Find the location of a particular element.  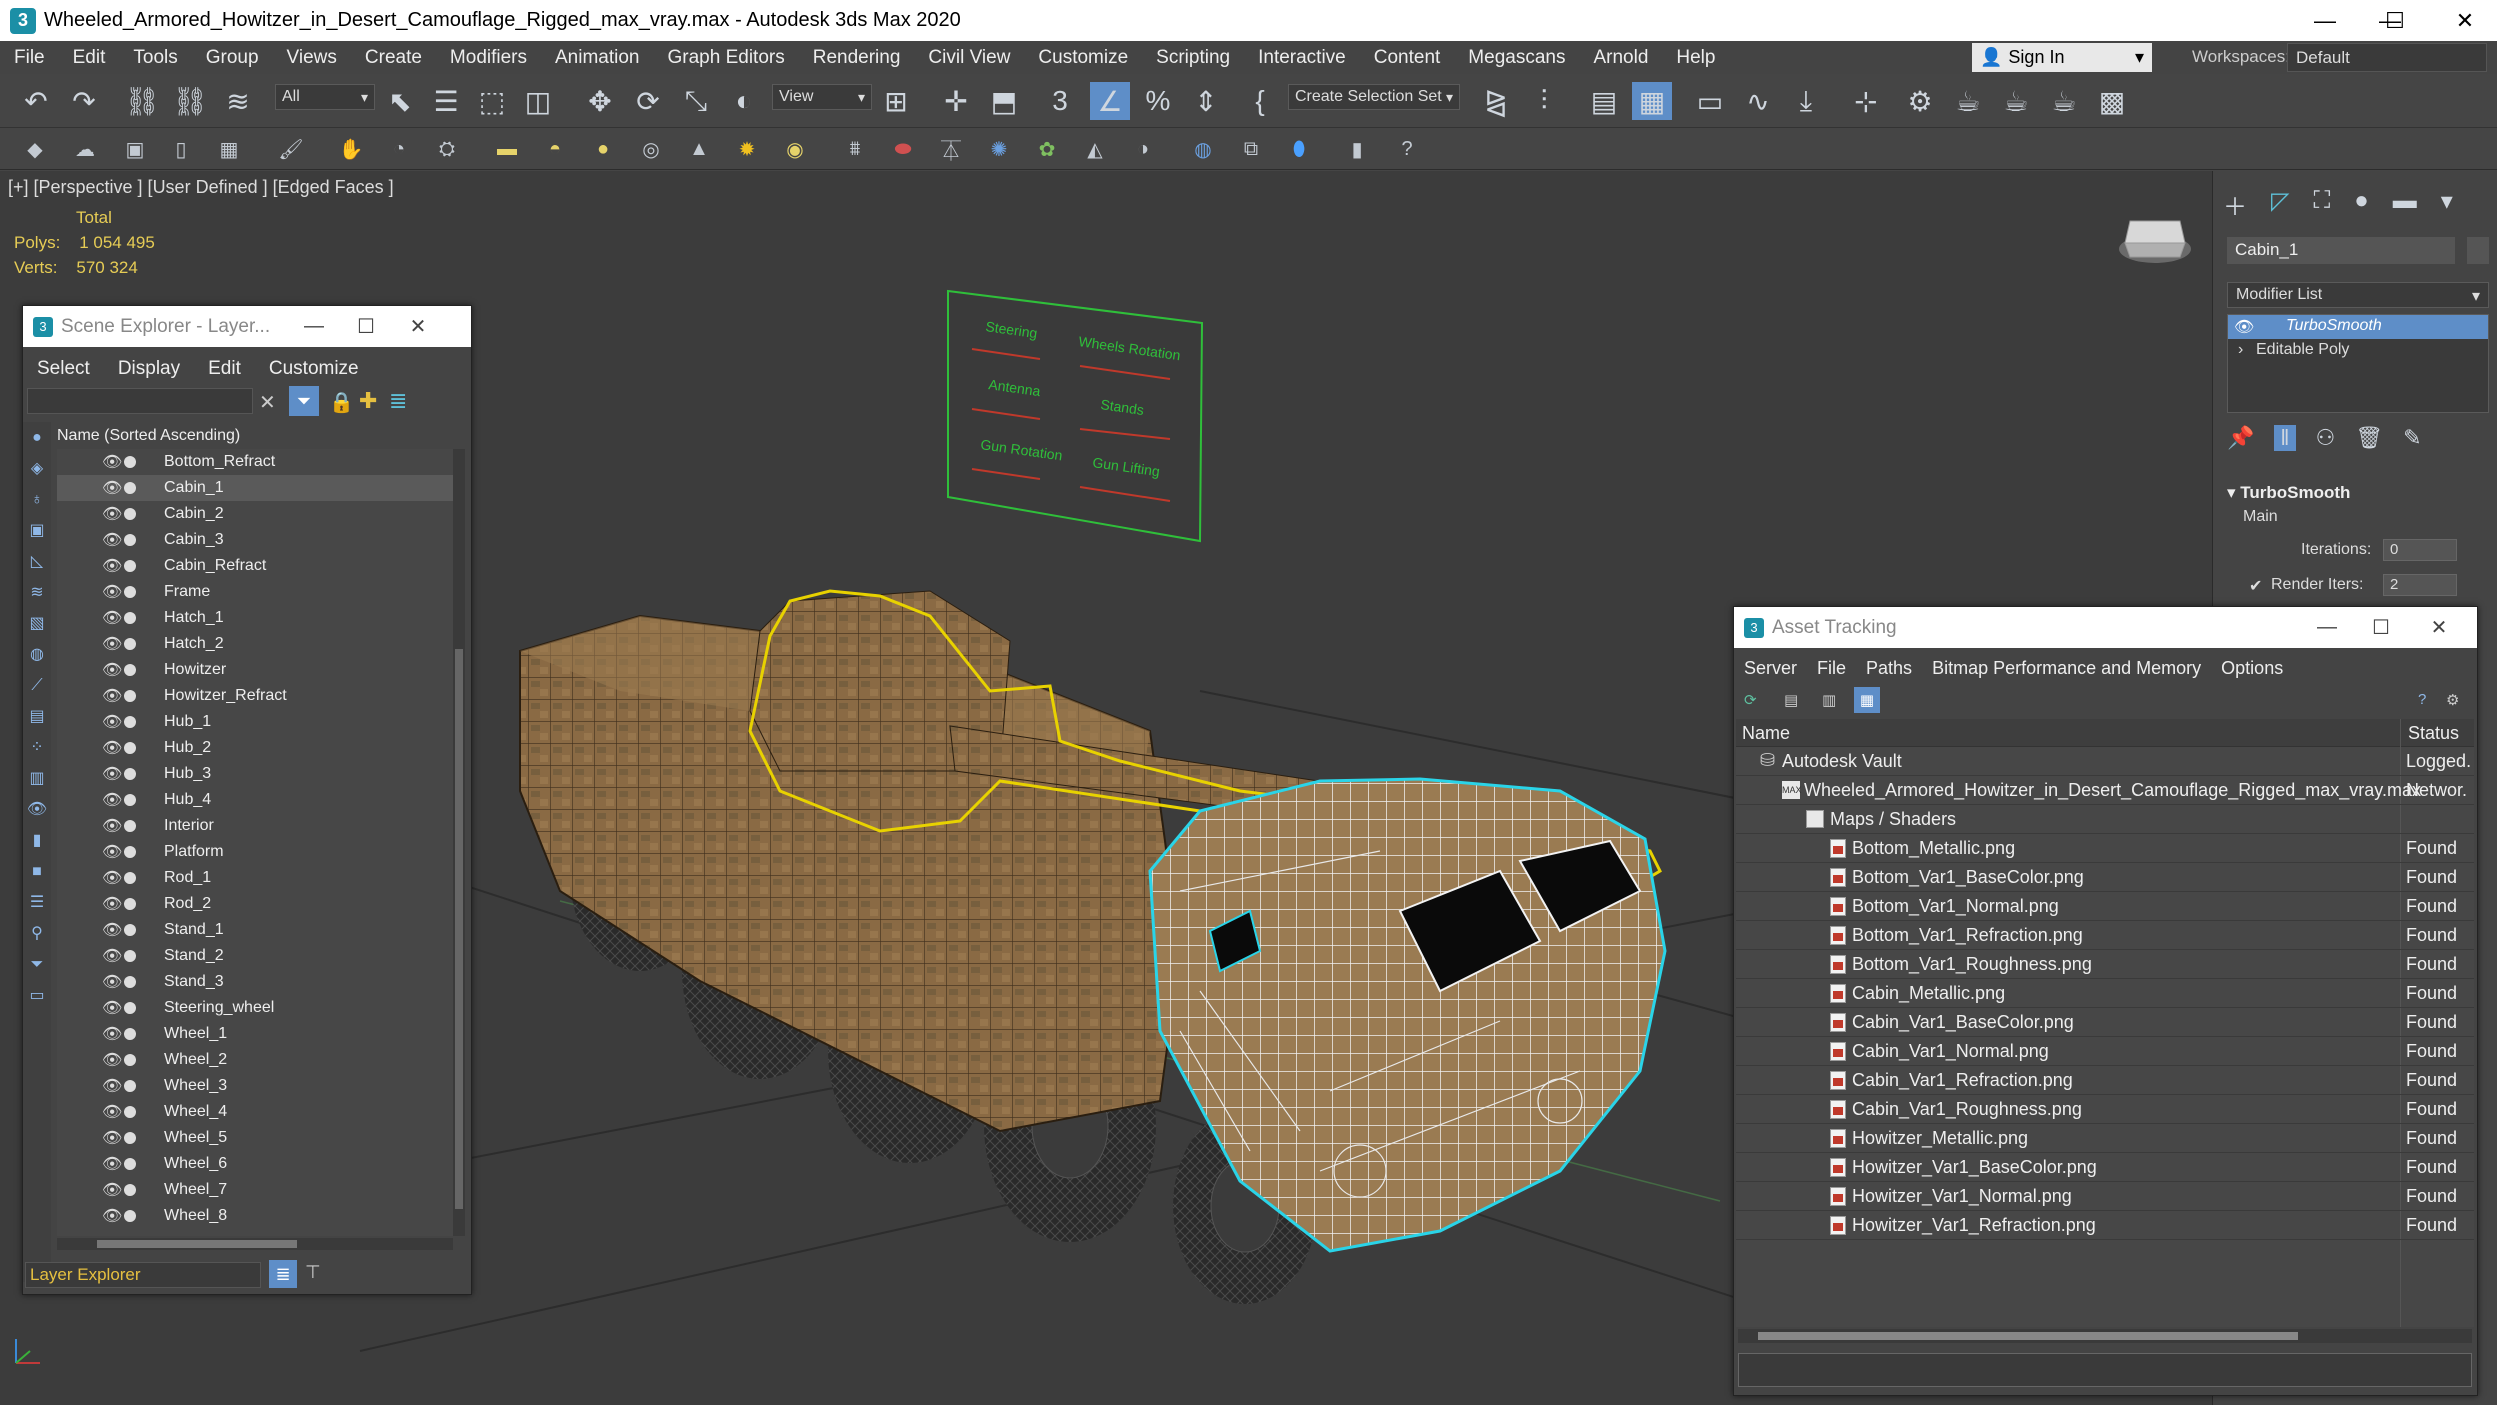

menu-select: Select is located at coordinates (63, 369).